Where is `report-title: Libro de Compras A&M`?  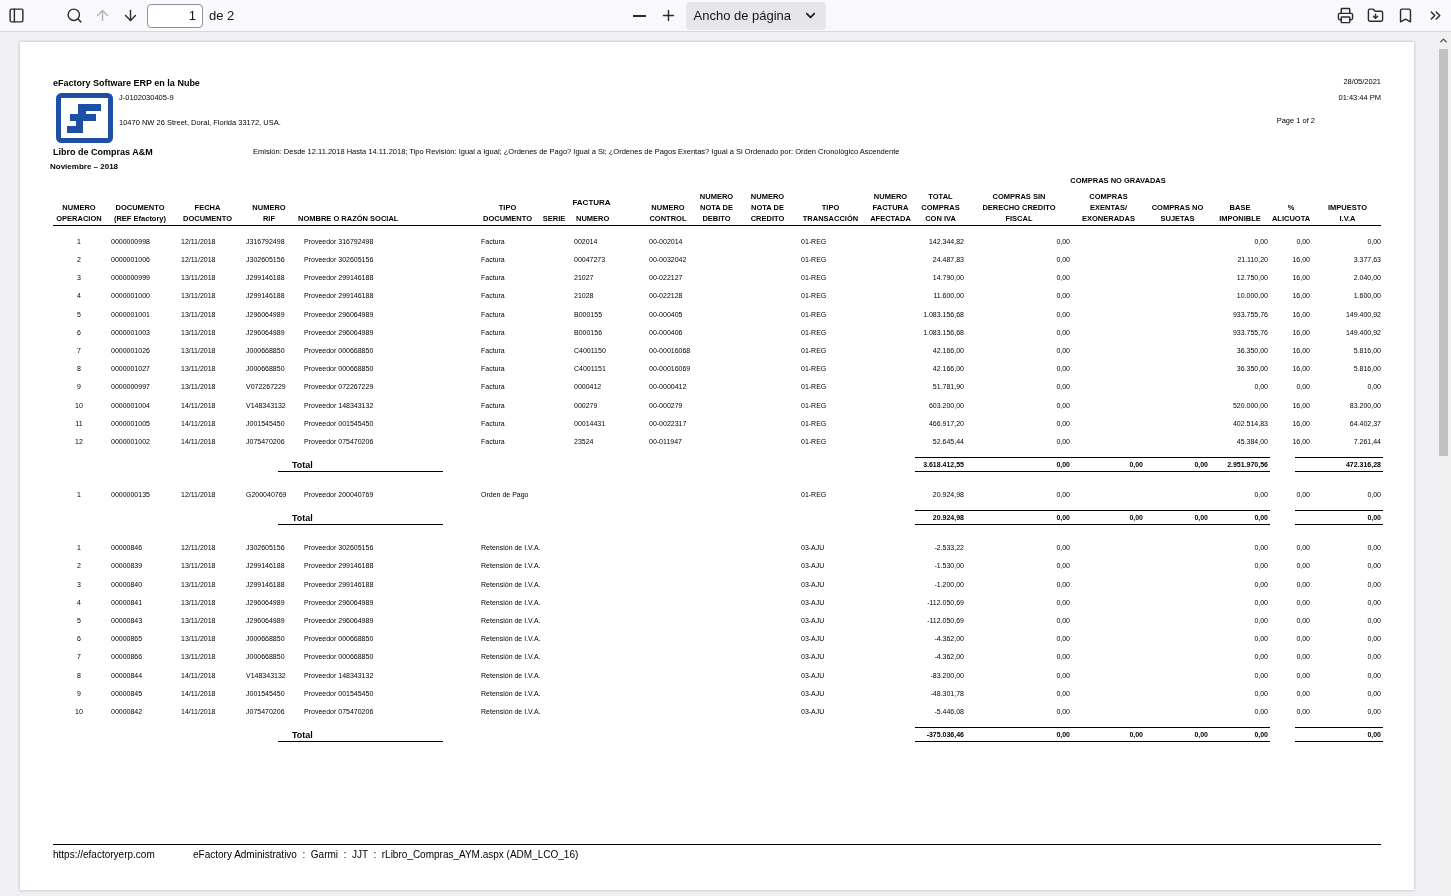
report-title: Libro de Compras A&M is located at coordinates (103, 152).